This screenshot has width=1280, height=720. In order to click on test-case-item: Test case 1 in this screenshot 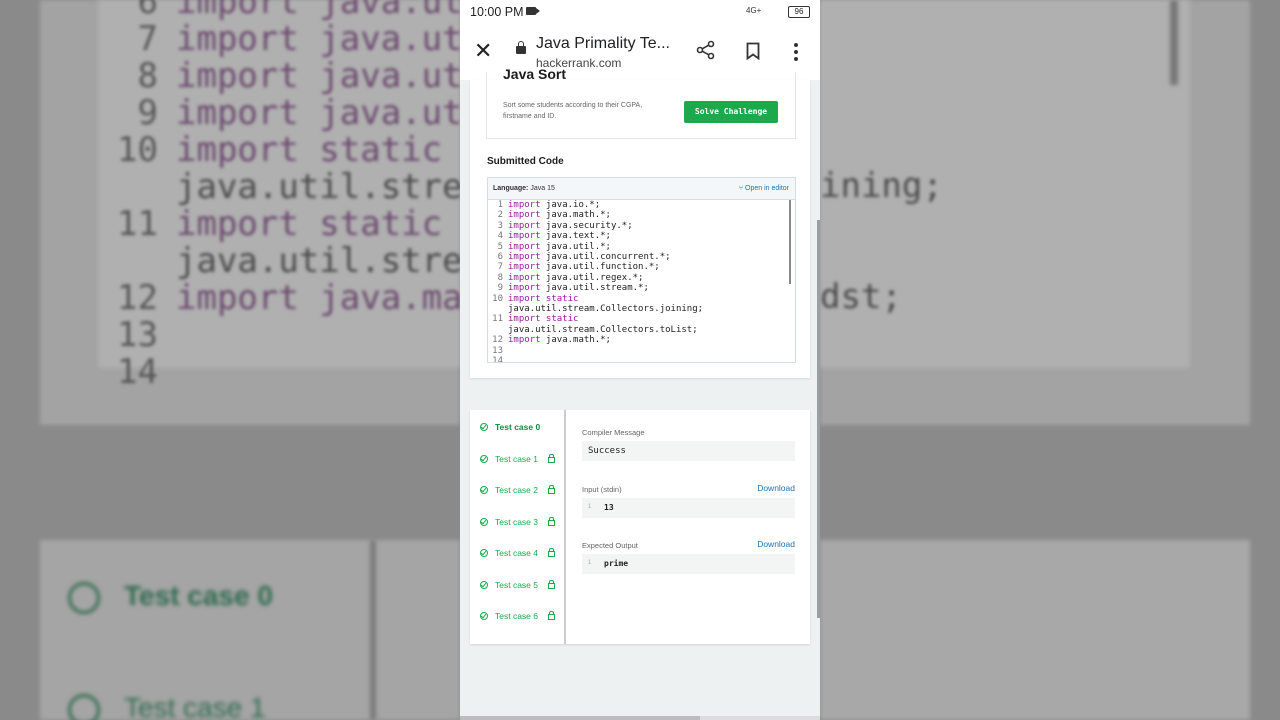, I will do `click(517, 458)`.